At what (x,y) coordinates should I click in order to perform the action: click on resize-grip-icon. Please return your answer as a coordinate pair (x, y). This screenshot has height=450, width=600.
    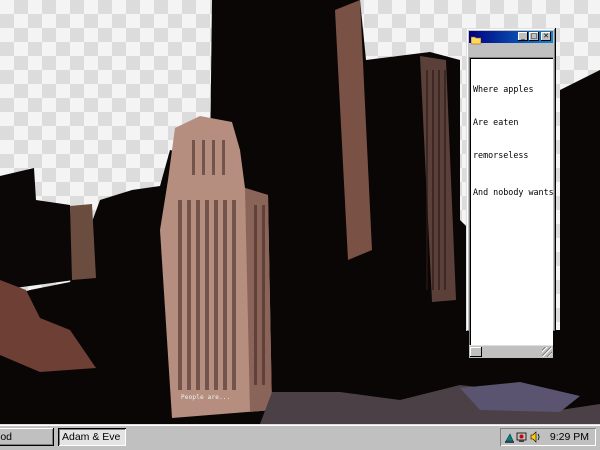
    Looking at the image, I should click on (547, 352).